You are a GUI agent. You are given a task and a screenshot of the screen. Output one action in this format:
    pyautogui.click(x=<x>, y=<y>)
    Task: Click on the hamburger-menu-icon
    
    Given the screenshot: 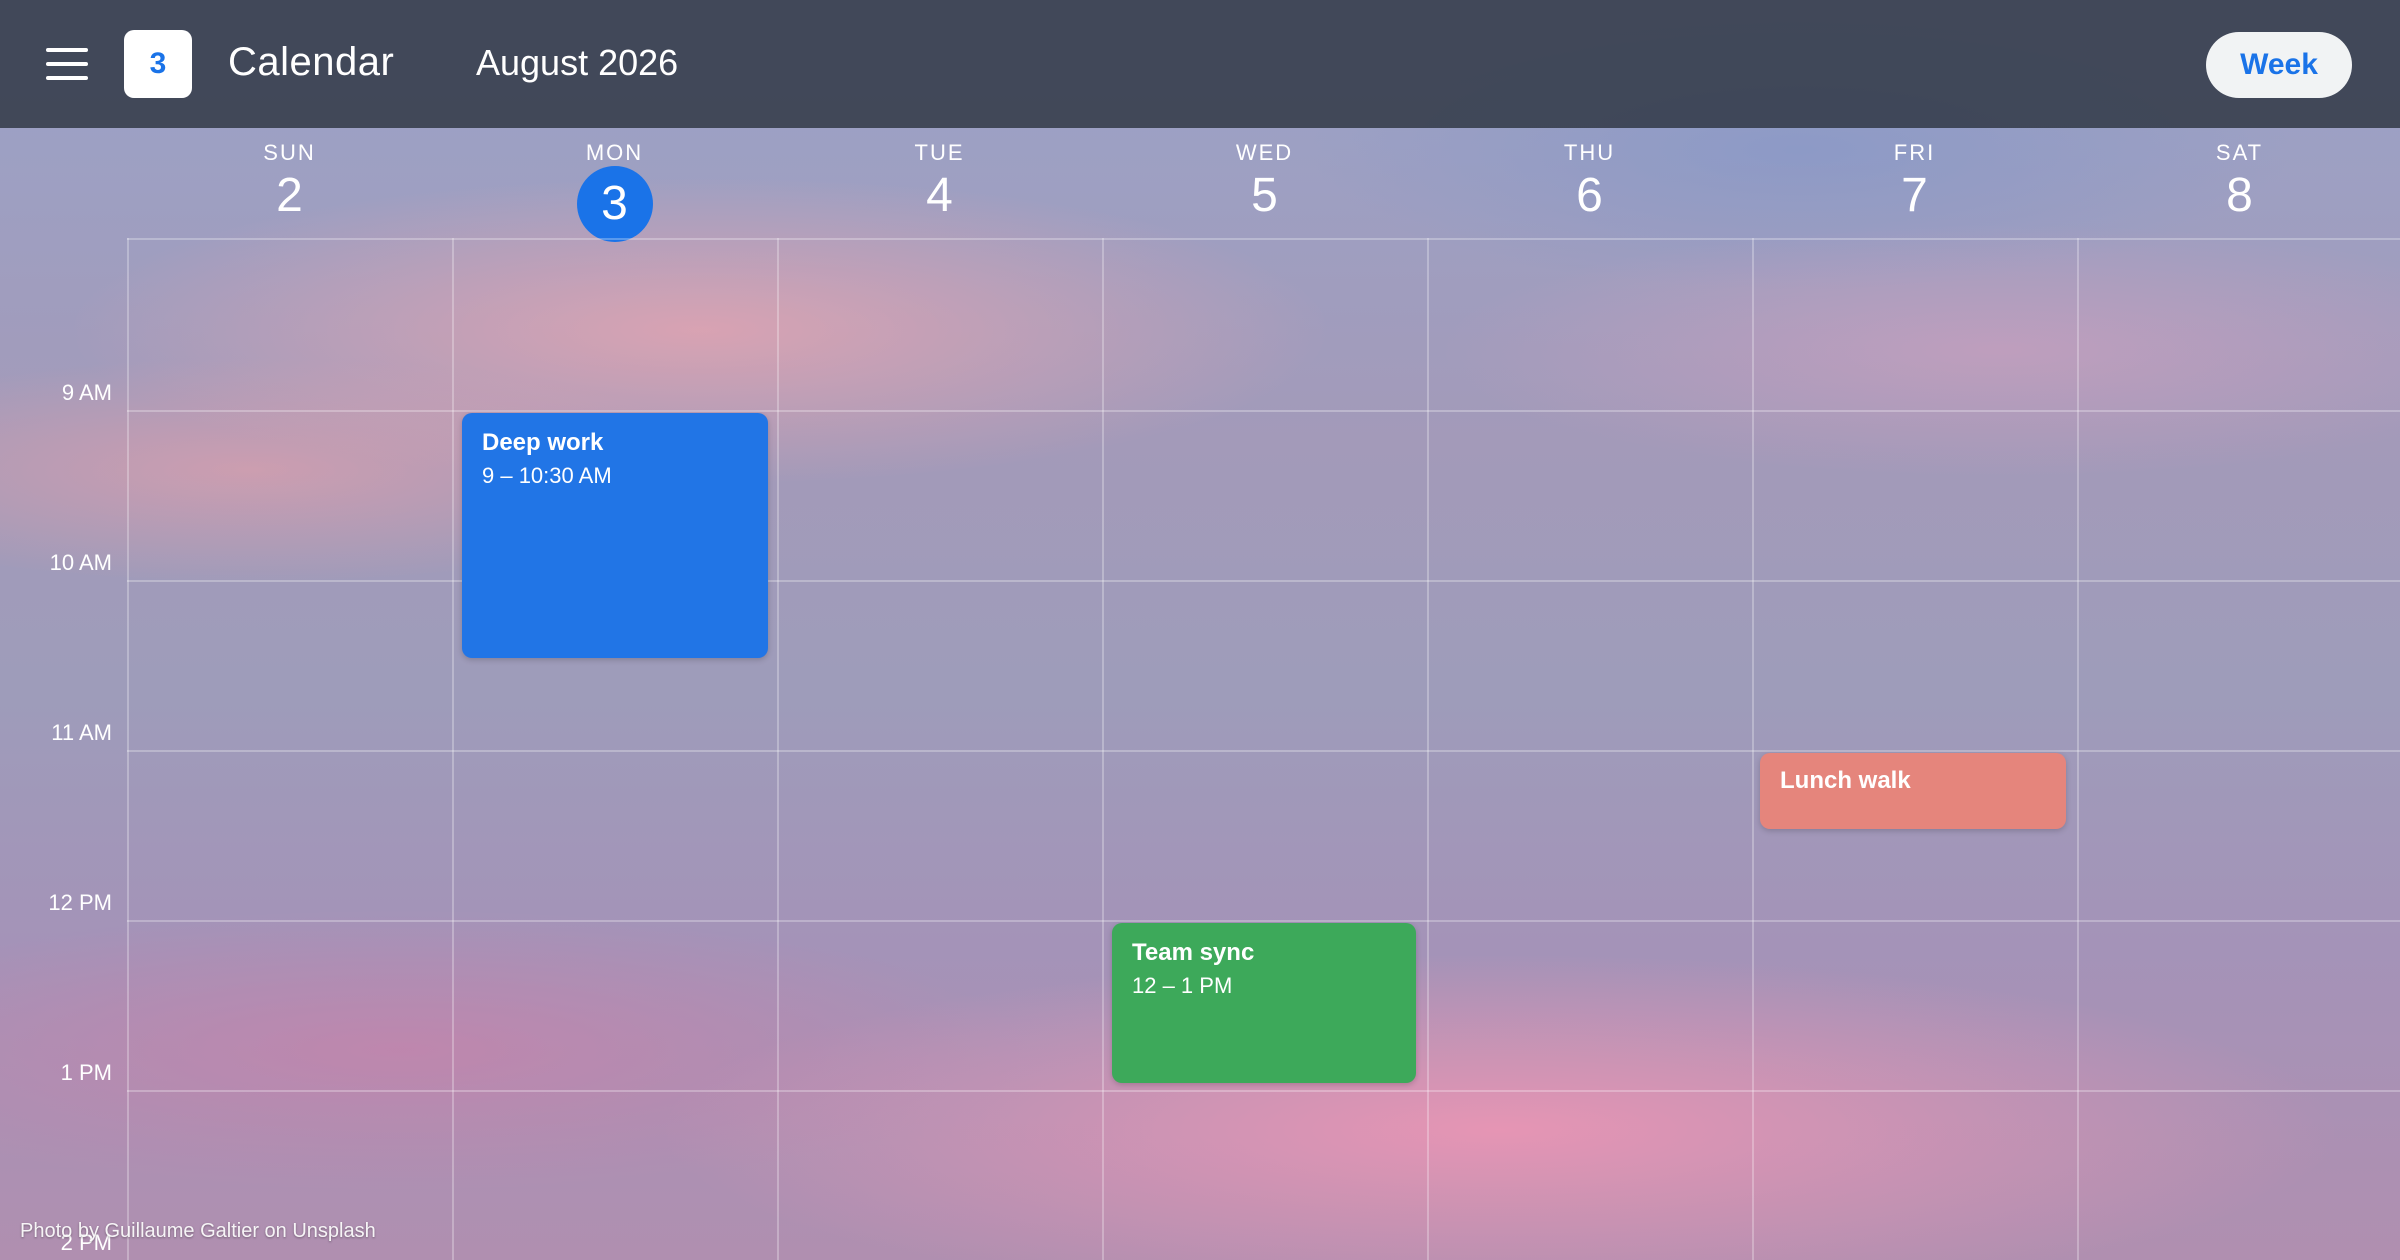 What is the action you would take?
    pyautogui.click(x=67, y=64)
    